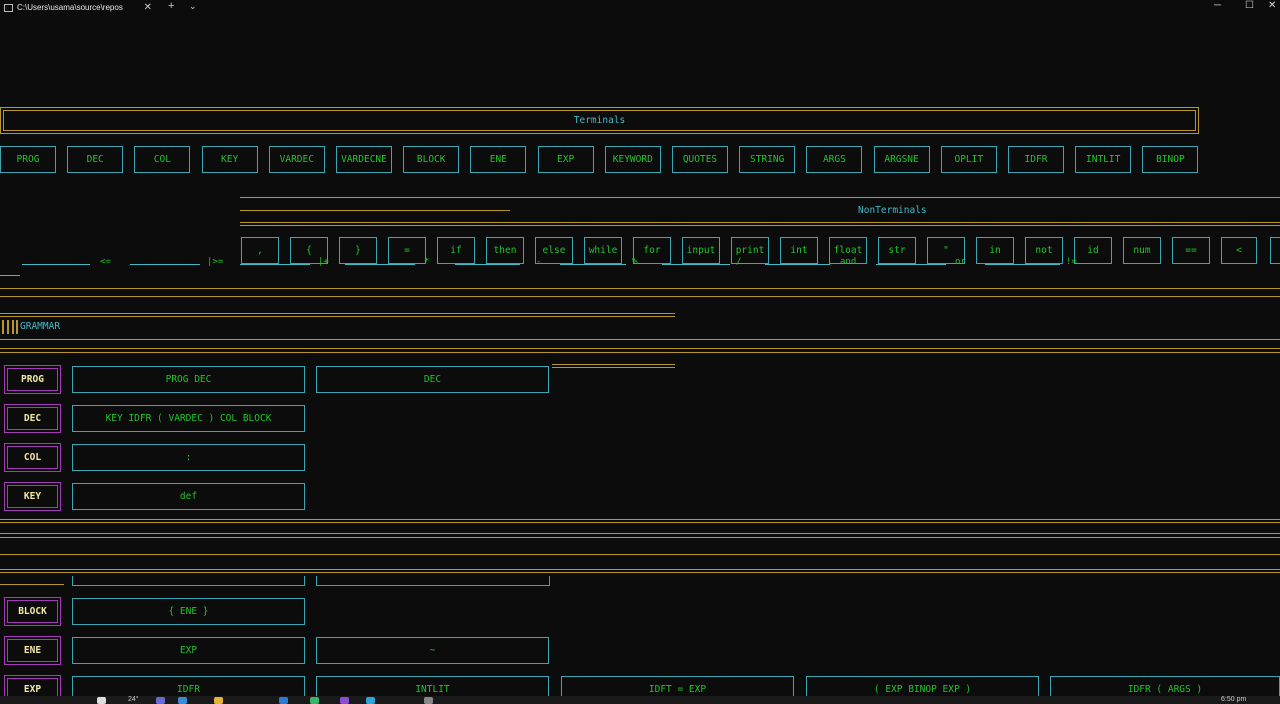 This screenshot has height=704, width=1280. What do you see at coordinates (296, 159) in the screenshot?
I see `terminal-box: VARDEC` at bounding box center [296, 159].